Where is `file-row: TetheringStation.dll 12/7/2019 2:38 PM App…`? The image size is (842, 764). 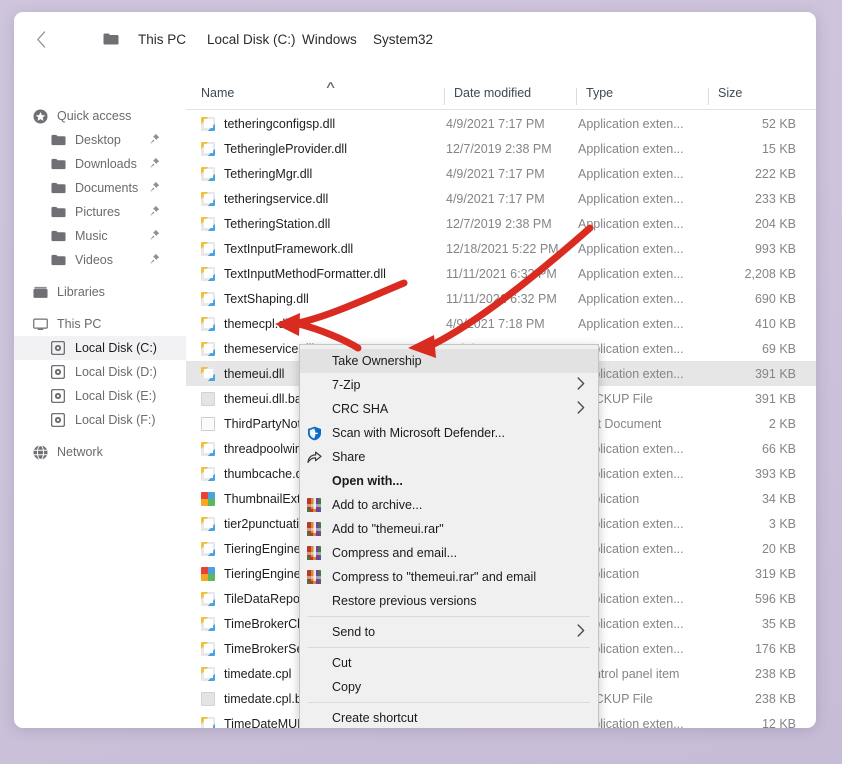 file-row: TetheringStation.dll 12/7/2019 2:38 PM App… is located at coordinates (501, 223).